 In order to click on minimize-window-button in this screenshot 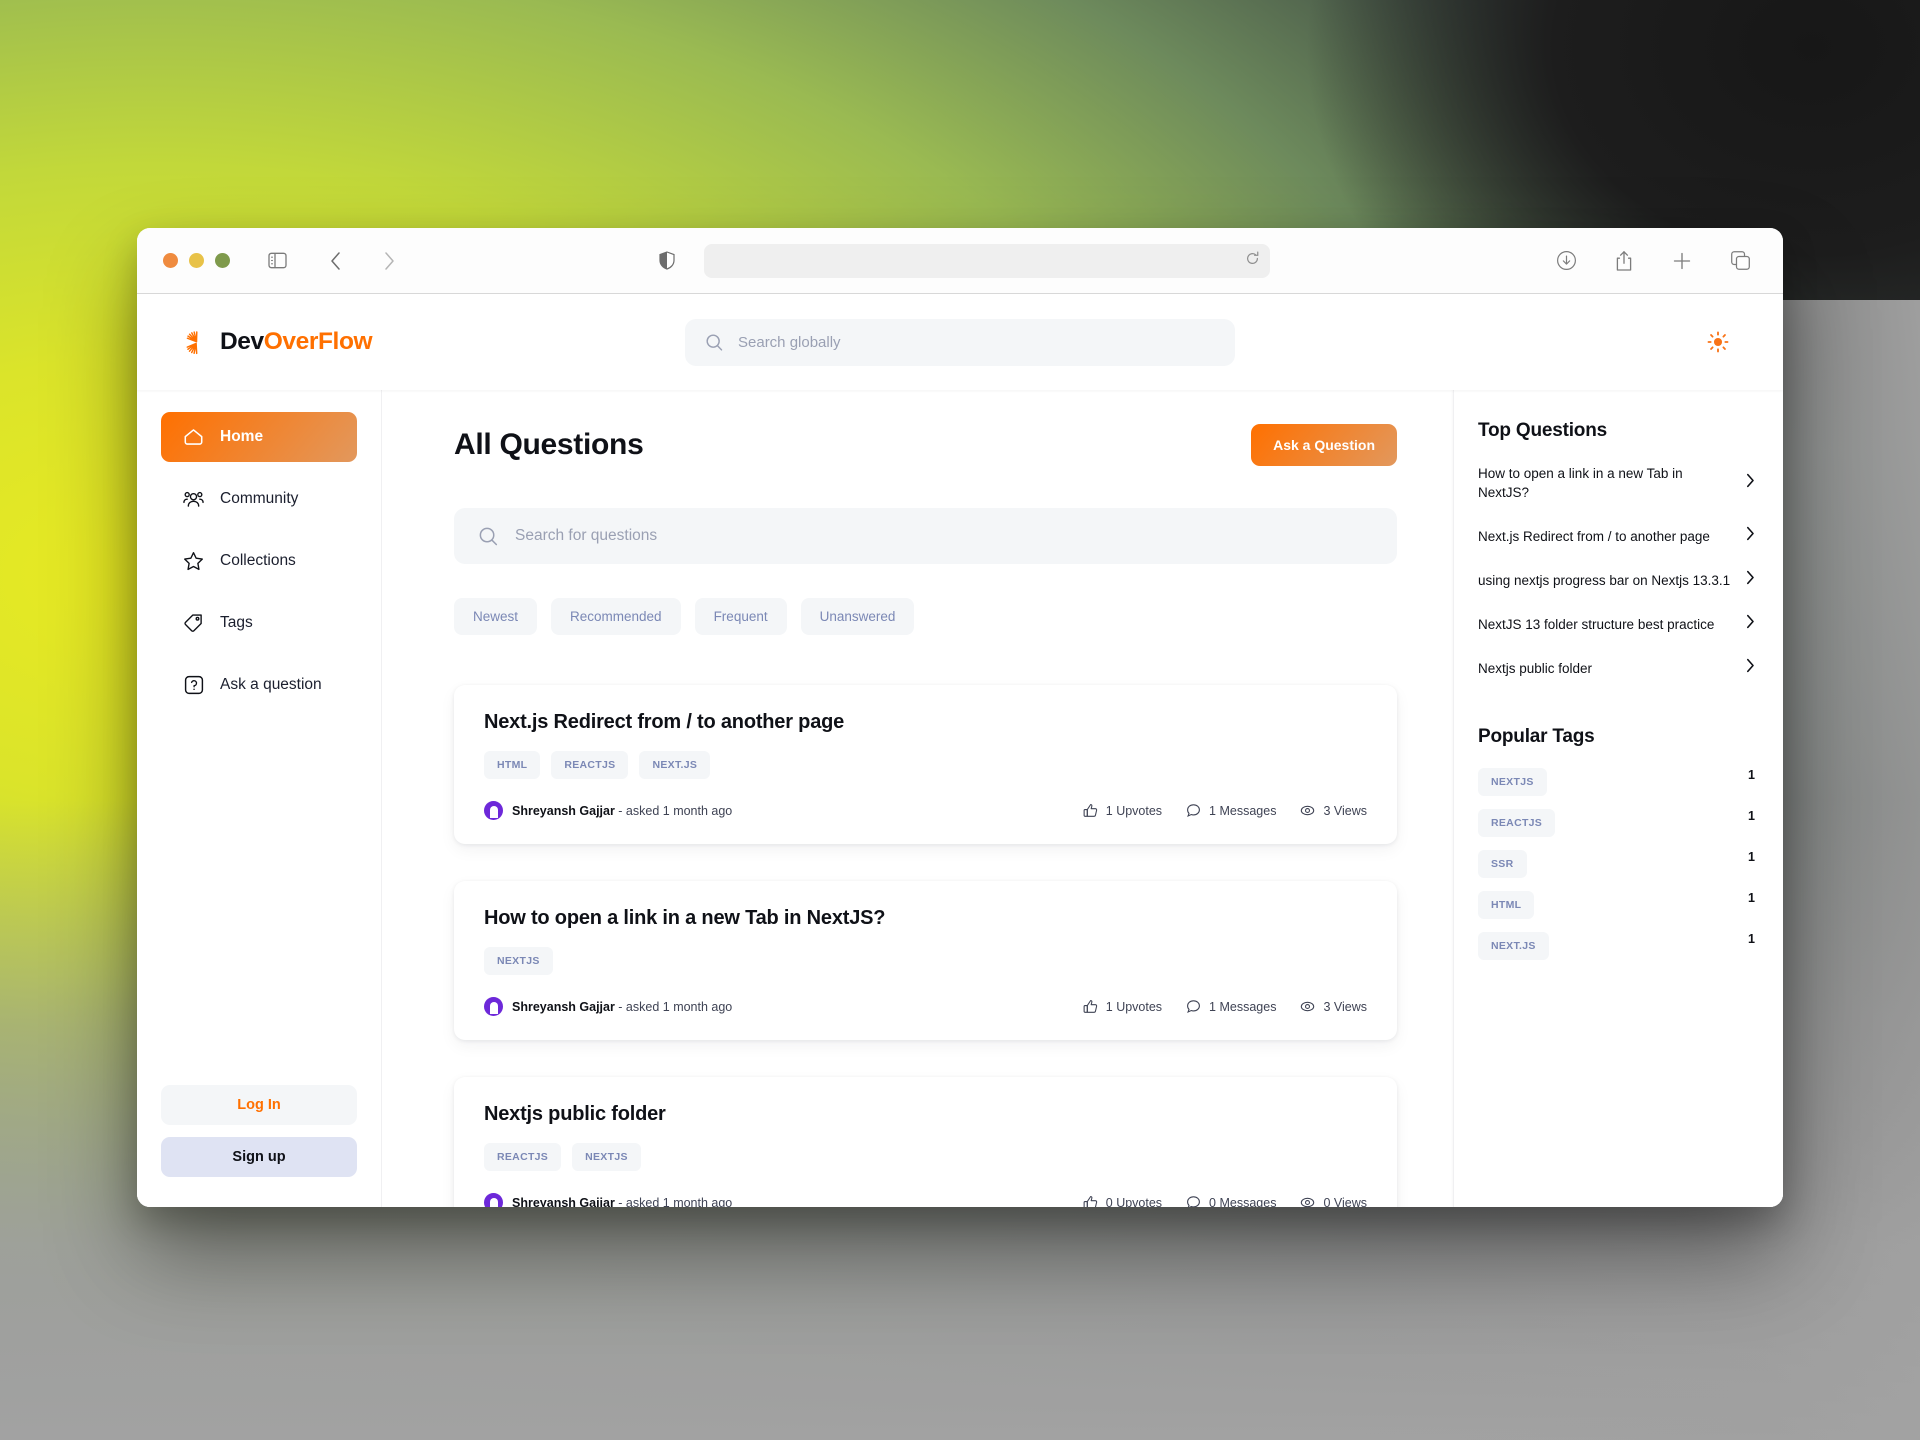, I will do `click(196, 260)`.